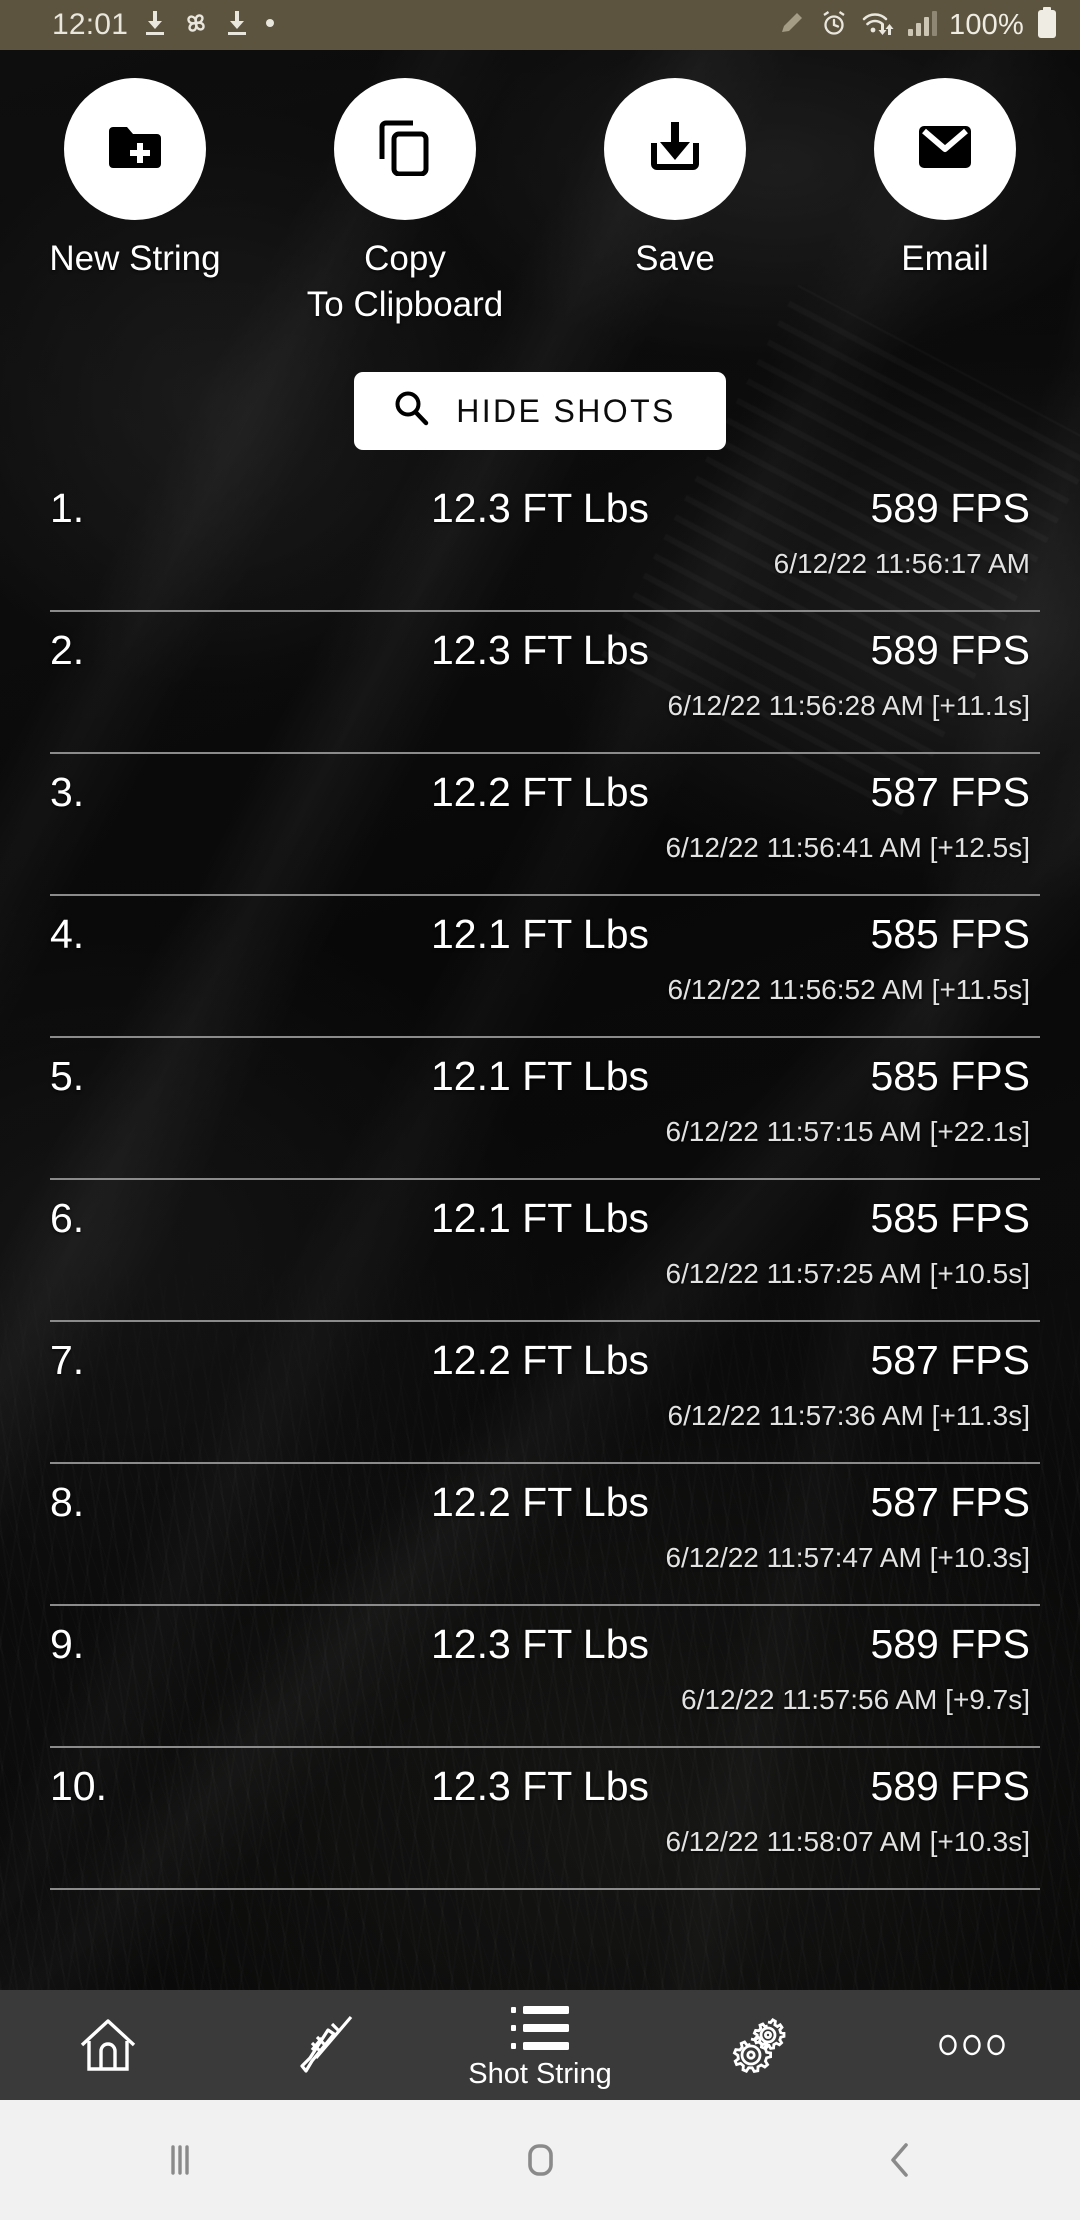  Describe the element at coordinates (848, 989) in the screenshot. I see `shot-timestamp: 6/12/22 11:56:52 AM [+11.5s]` at that location.